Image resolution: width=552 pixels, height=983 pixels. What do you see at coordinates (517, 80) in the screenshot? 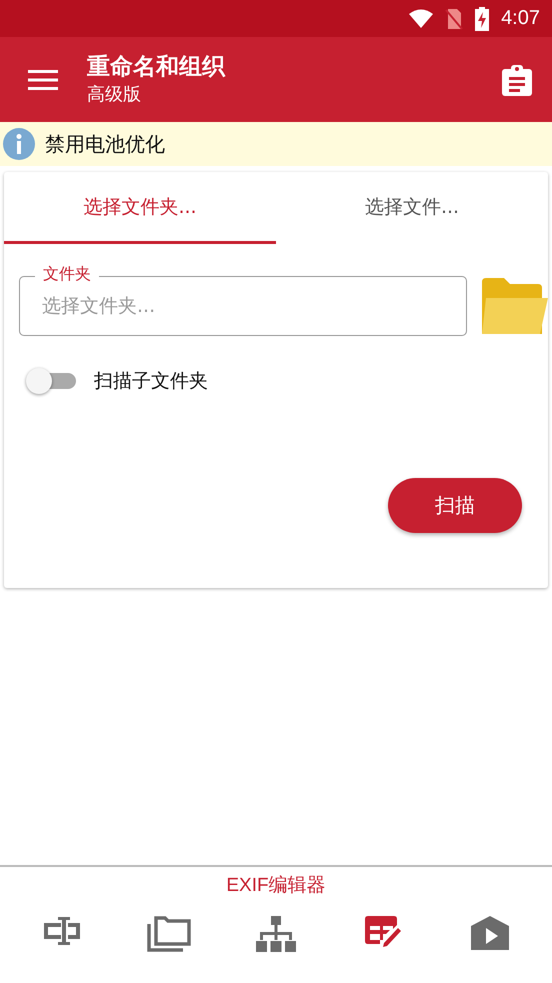
I see `clipboard-icon` at bounding box center [517, 80].